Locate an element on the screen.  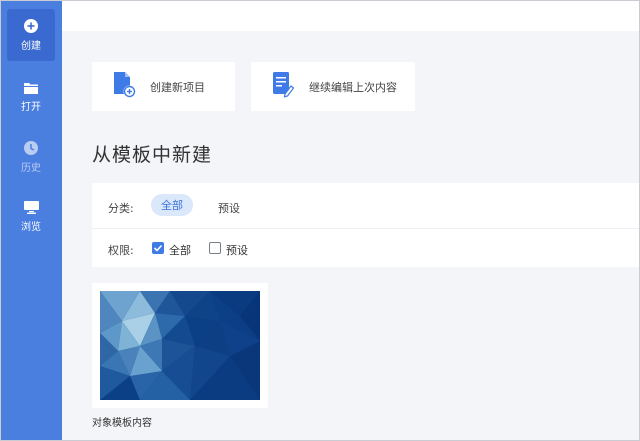
template-thumbnail is located at coordinates (180, 345).